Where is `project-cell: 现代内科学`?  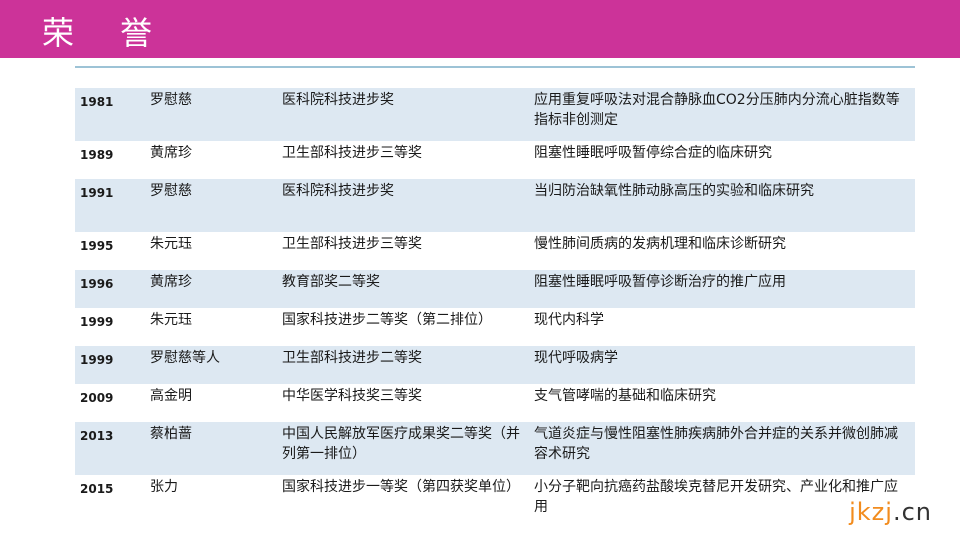 project-cell: 现代内科学 is located at coordinates (569, 320).